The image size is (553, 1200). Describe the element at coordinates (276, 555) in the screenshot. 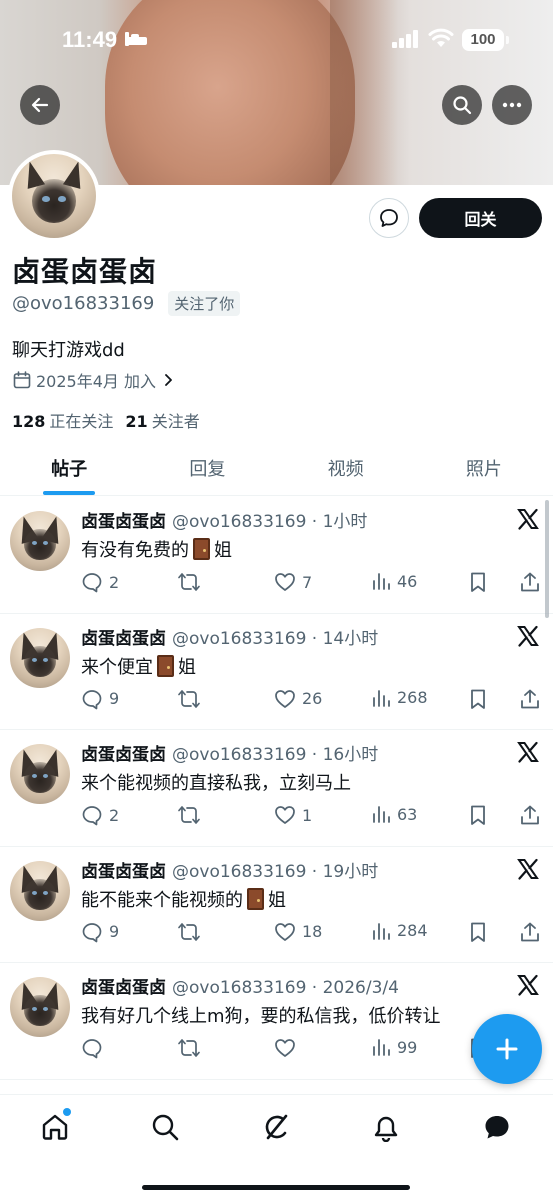

I see `post-item: 卤蛋卤蛋卤 @ovo16833169 · 1小时 有没有免费的 姐 2 7 46` at that location.